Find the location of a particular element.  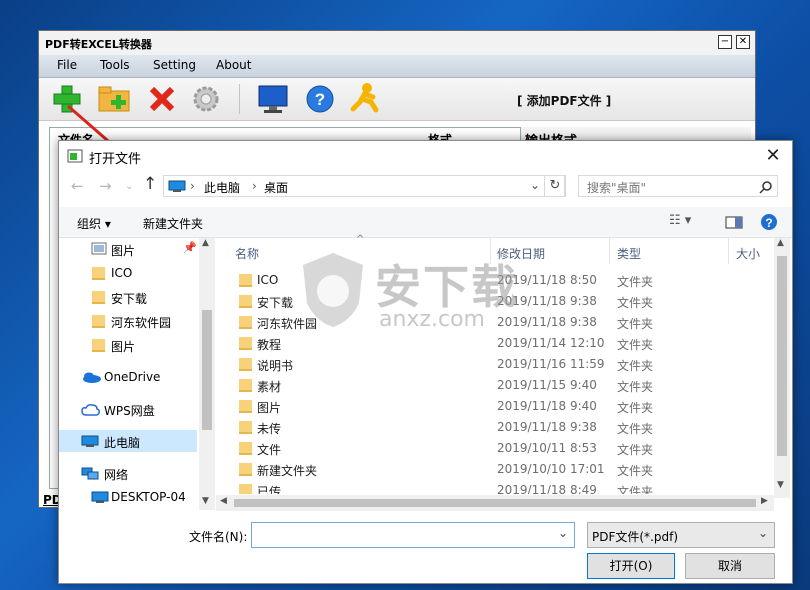

file-list-scrollbar: ▲ ▼ is located at coordinates (782, 368).